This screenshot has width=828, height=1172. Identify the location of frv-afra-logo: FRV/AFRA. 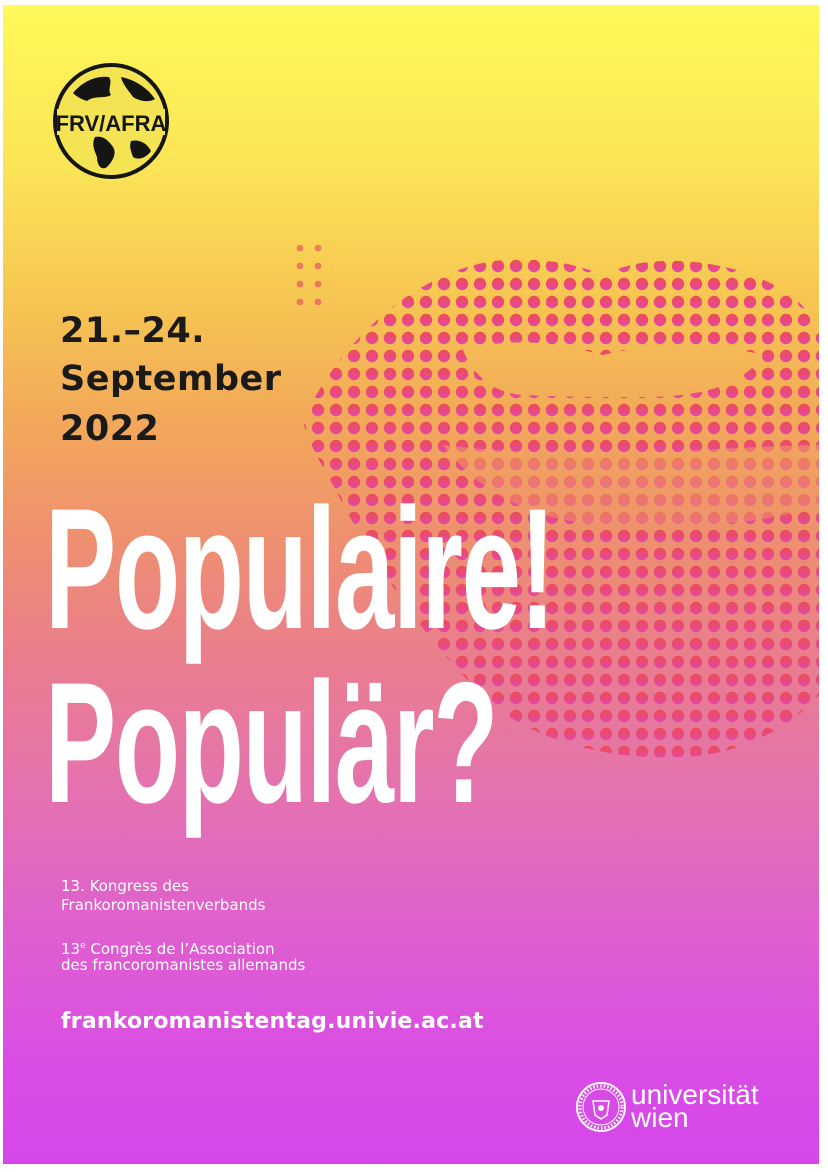
(111, 121).